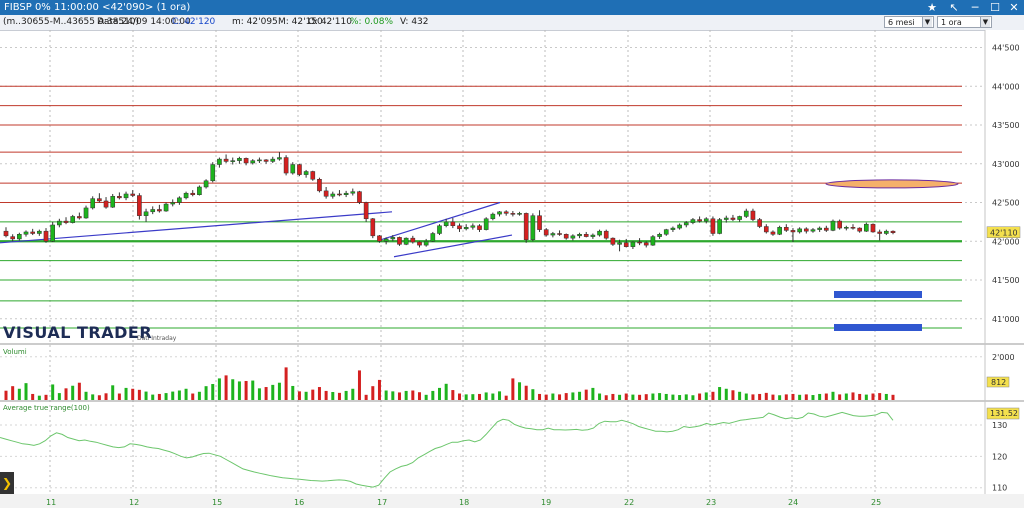 The height and width of the screenshot is (508, 1024). Describe the element at coordinates (878, 327) in the screenshot. I see `marker-rectangle` at that location.